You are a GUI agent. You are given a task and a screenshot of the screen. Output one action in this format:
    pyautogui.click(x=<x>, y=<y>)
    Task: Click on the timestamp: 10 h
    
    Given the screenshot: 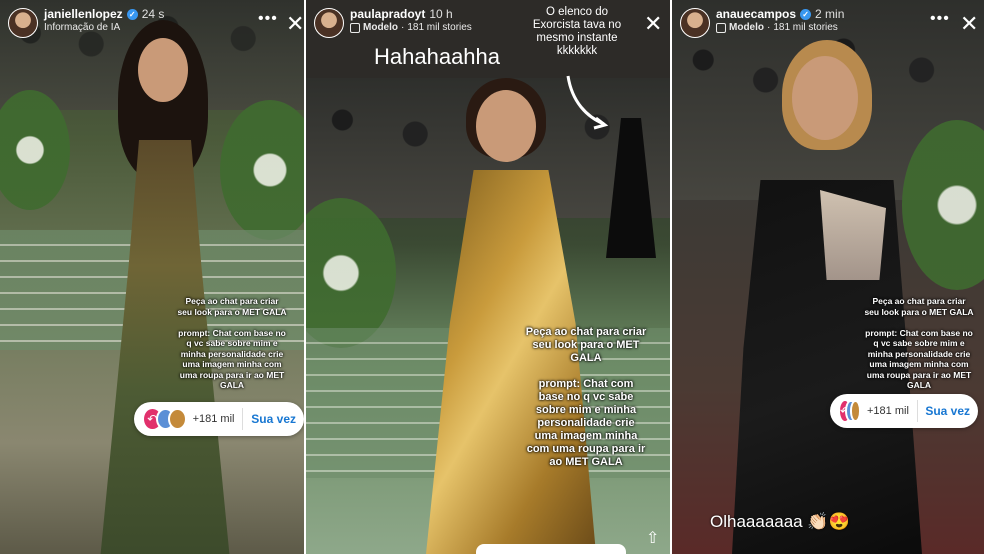 What is the action you would take?
    pyautogui.click(x=441, y=14)
    